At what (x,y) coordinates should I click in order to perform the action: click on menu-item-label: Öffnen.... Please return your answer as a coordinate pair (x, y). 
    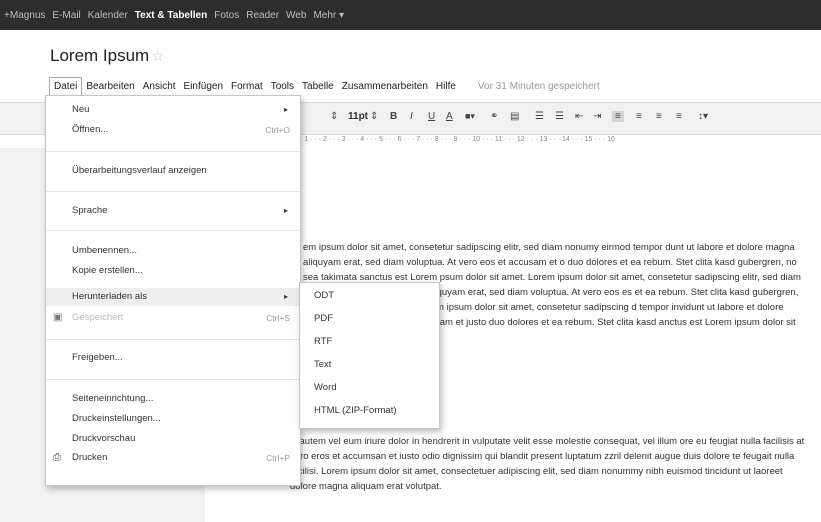
    Looking at the image, I should click on (90, 129).